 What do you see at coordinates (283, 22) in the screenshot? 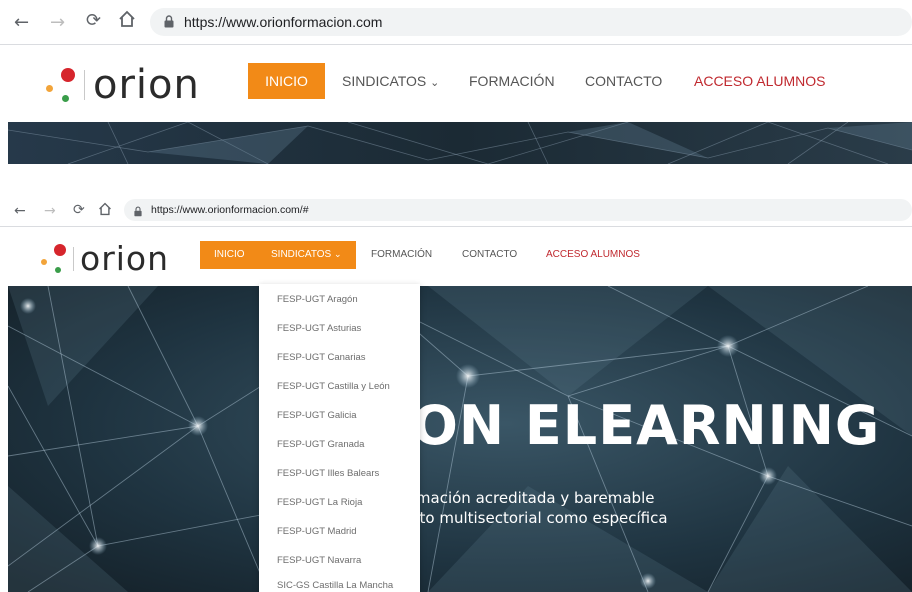
I see `url-text: https://www.orionformacion.com` at bounding box center [283, 22].